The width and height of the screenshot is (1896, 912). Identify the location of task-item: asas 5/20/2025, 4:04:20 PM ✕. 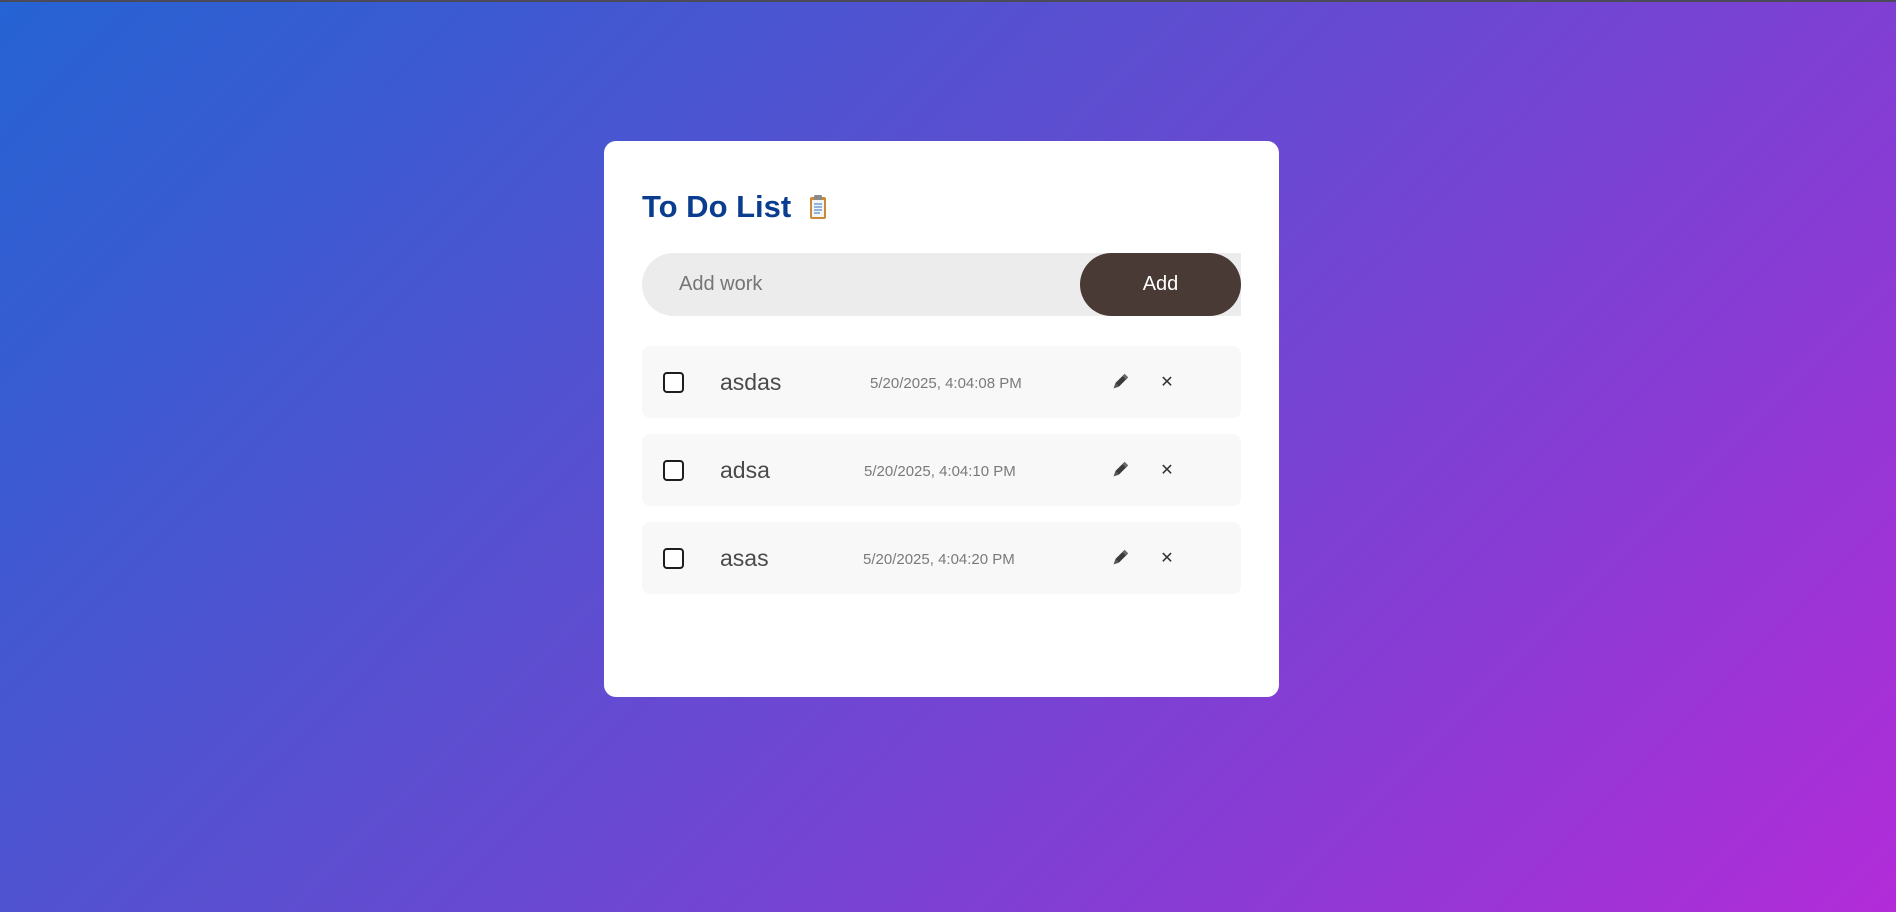
(941, 558).